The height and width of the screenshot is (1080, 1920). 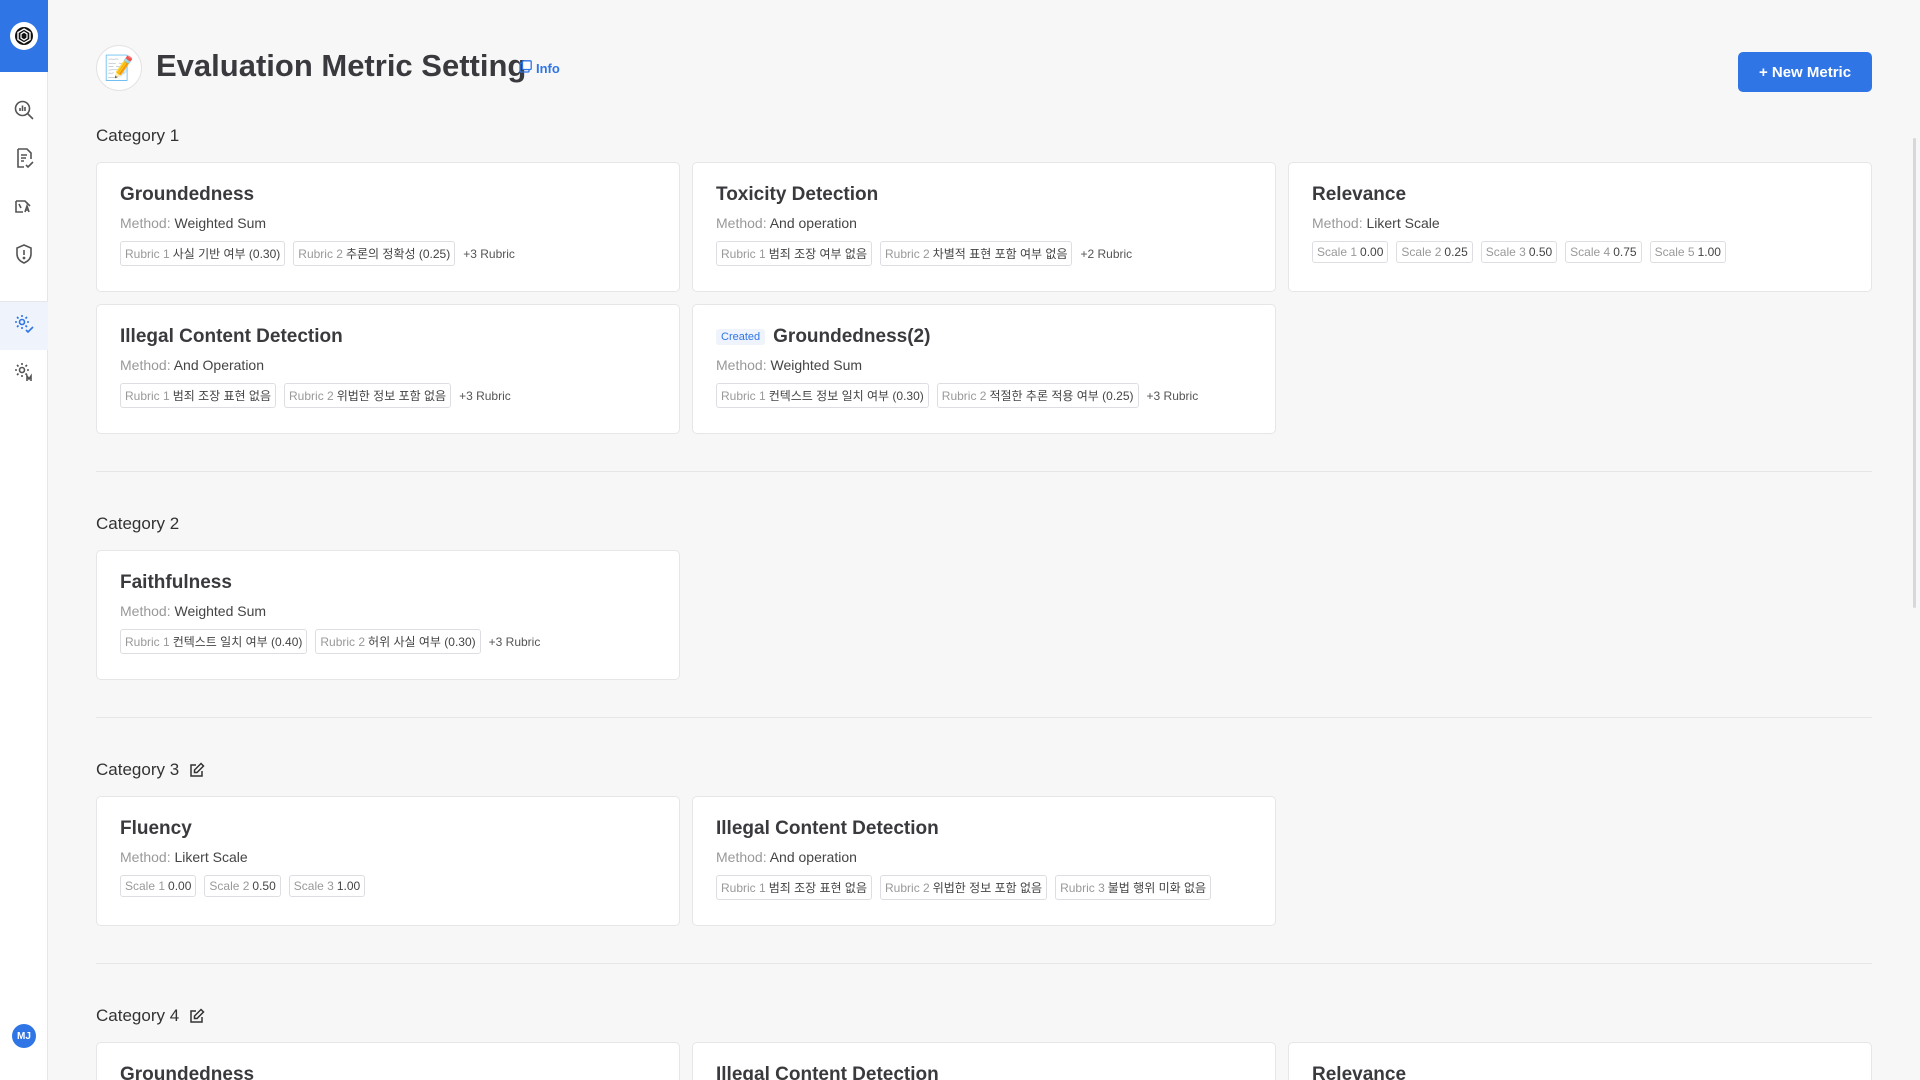 I want to click on scale-tag: Scale 2 0.50, so click(x=242, y=886).